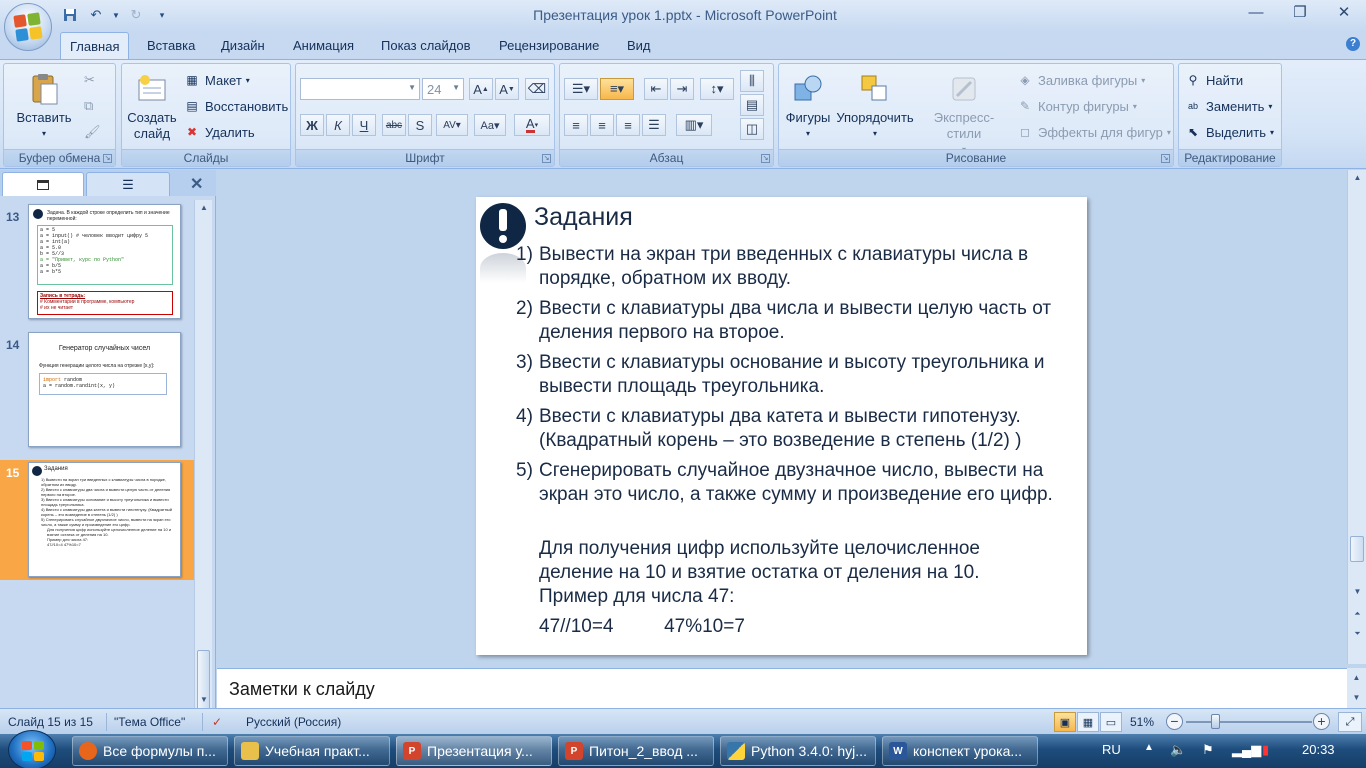  What do you see at coordinates (95, 46) in the screenshot?
I see `tab-home: Главная` at bounding box center [95, 46].